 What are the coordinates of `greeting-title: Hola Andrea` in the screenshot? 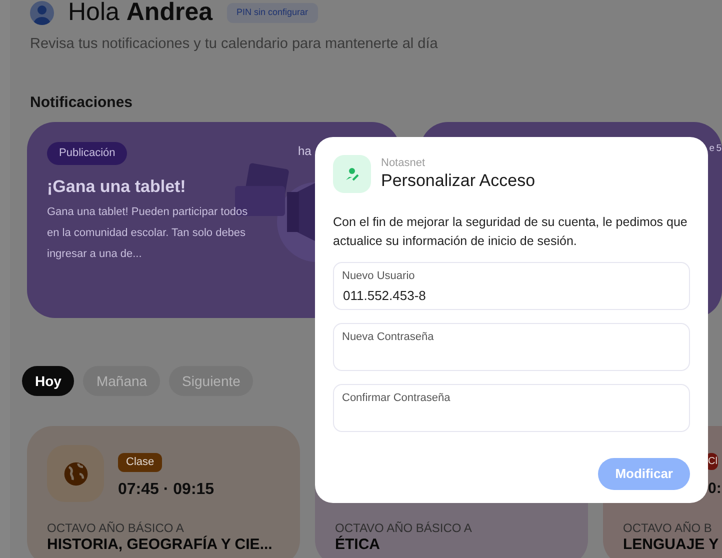 It's located at (140, 14).